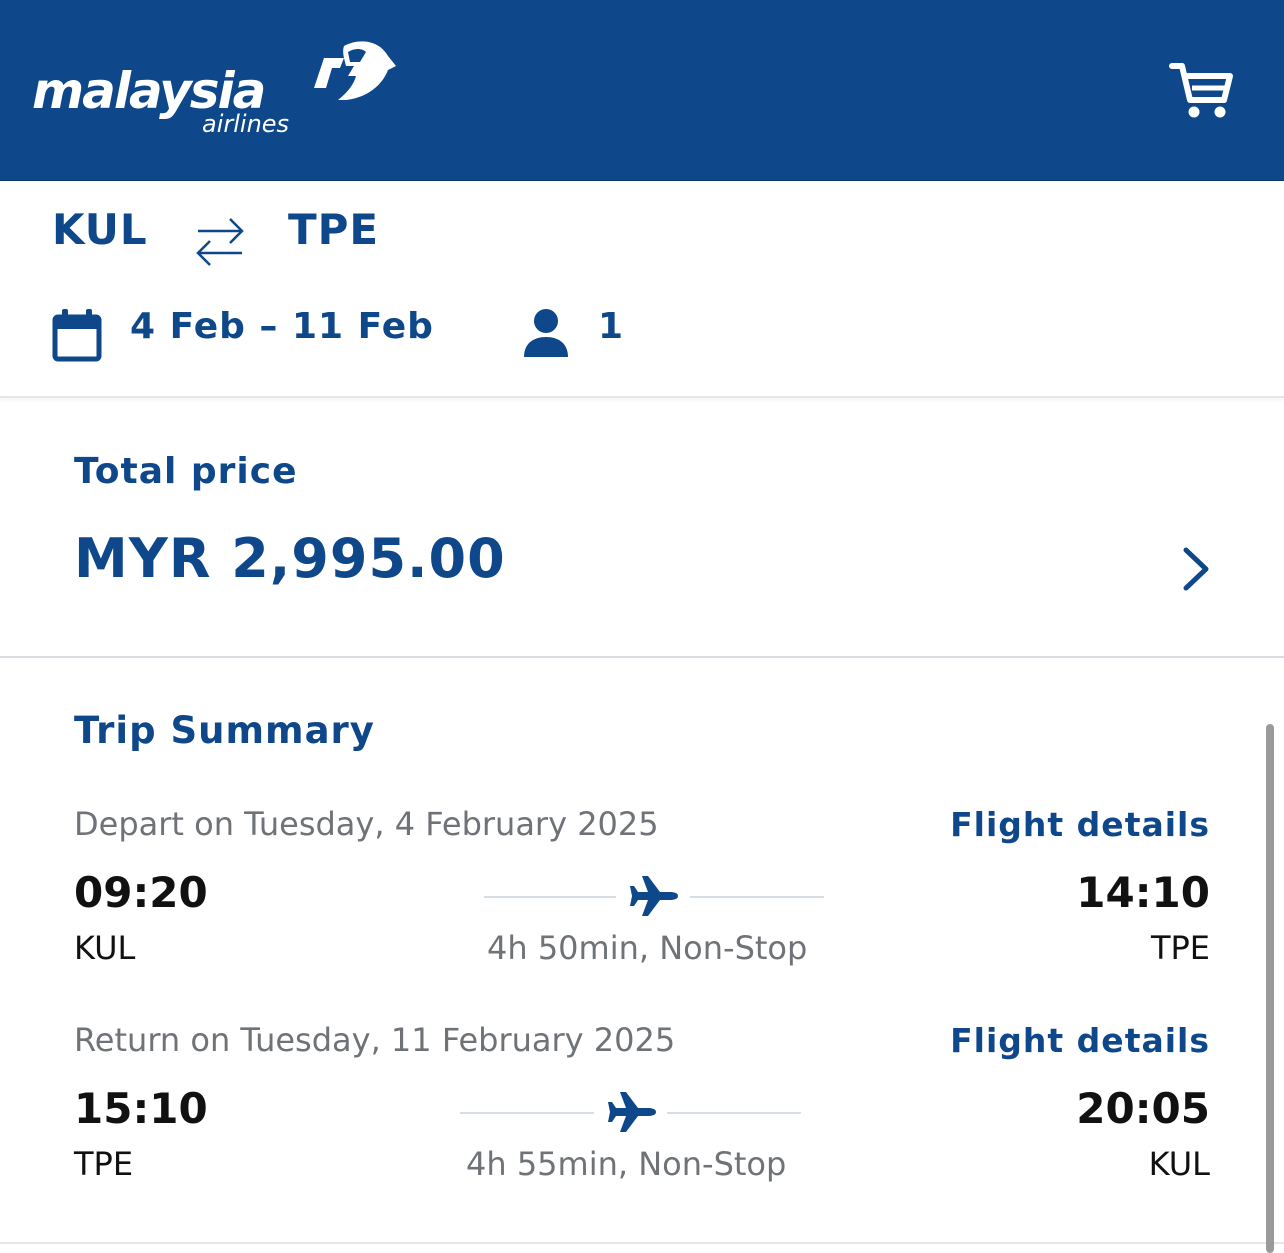  Describe the element at coordinates (375, 1040) in the screenshot. I see `return-leg-heading: Return on Tuesday, 11 February 2025` at that location.